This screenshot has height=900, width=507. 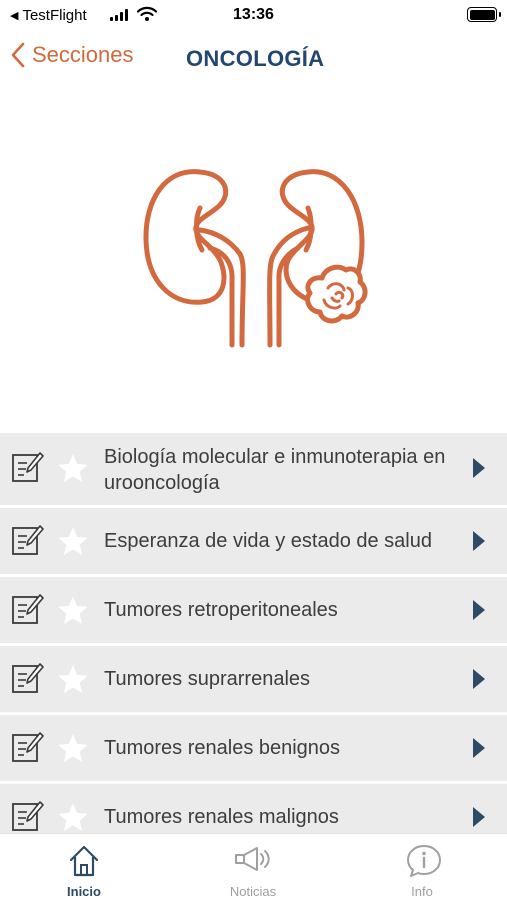 What do you see at coordinates (83, 54) in the screenshot?
I see `back-button-label: Secciones` at bounding box center [83, 54].